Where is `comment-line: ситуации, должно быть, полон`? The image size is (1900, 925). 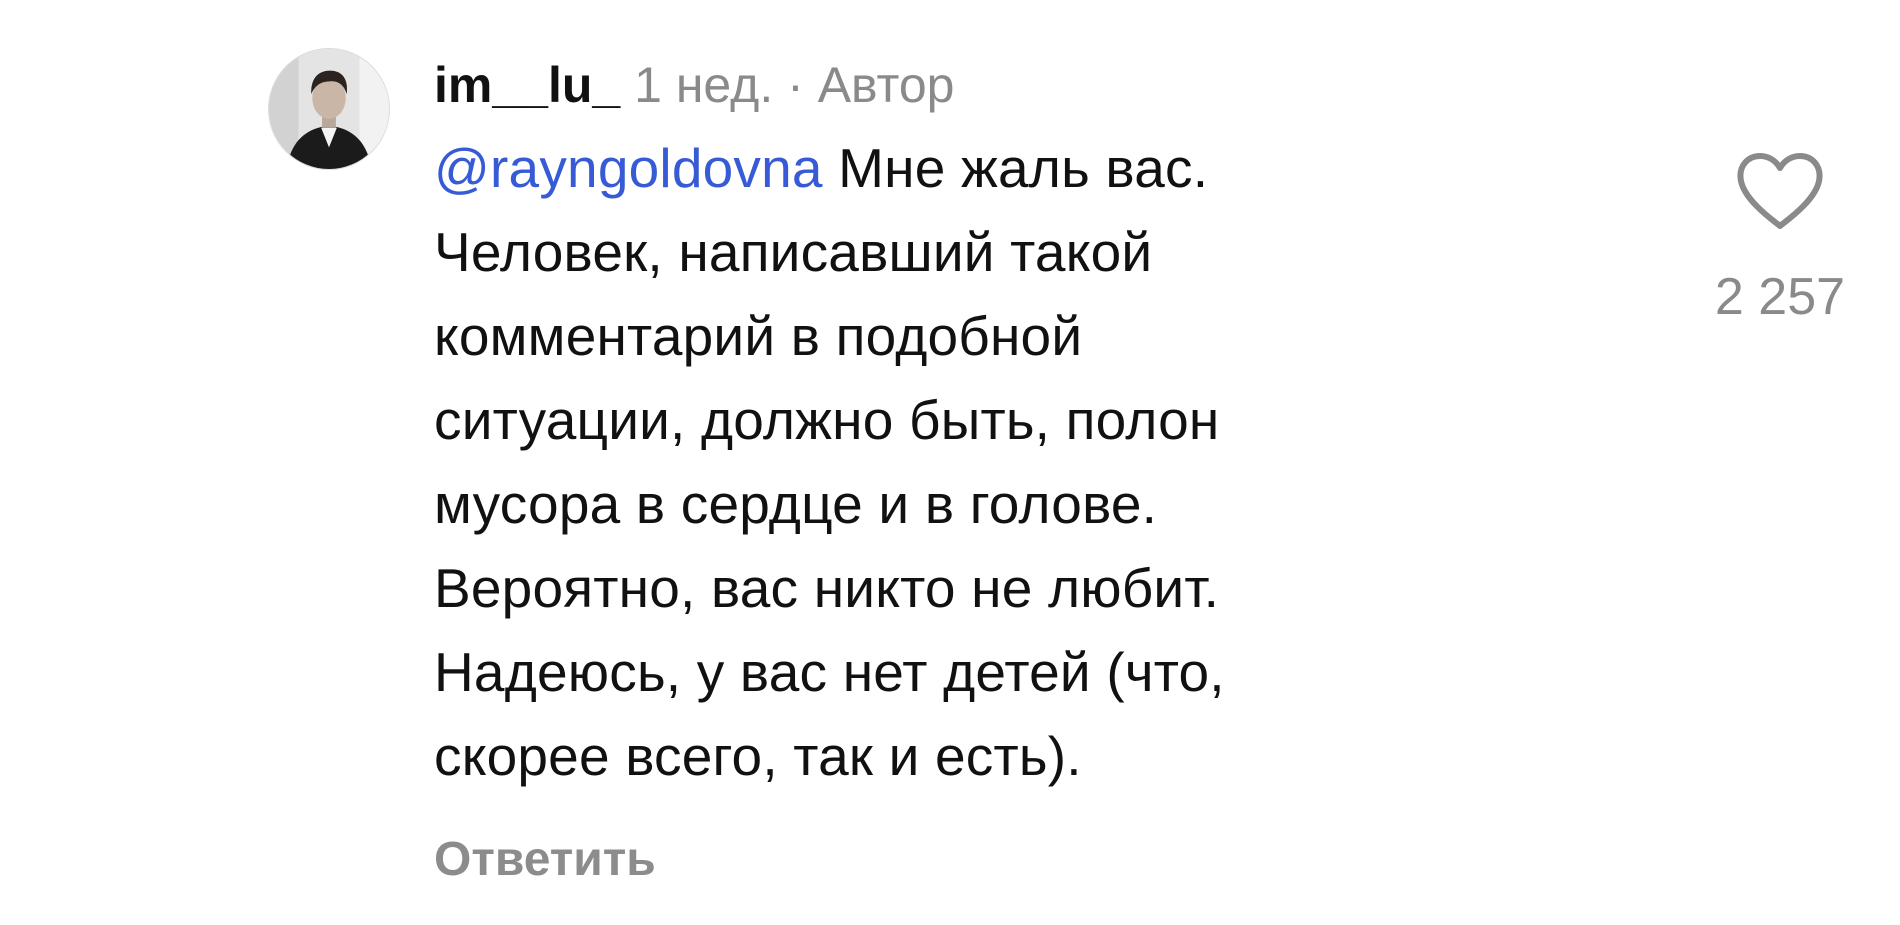 comment-line: ситуации, должно быть, полон is located at coordinates (827, 420).